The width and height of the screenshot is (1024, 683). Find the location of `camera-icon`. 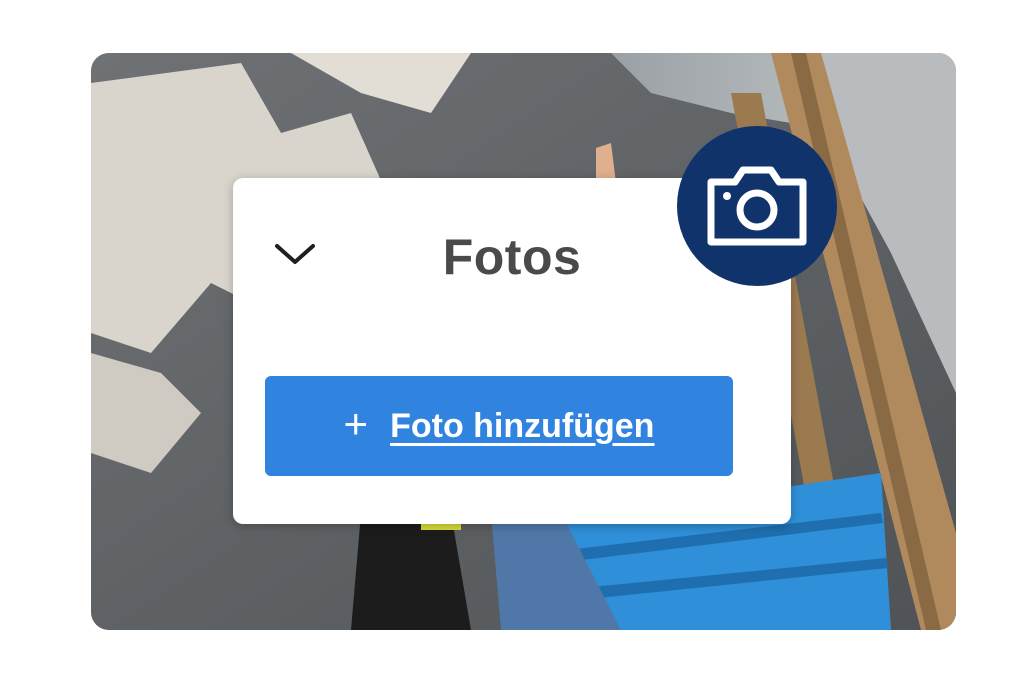

camera-icon is located at coordinates (757, 206).